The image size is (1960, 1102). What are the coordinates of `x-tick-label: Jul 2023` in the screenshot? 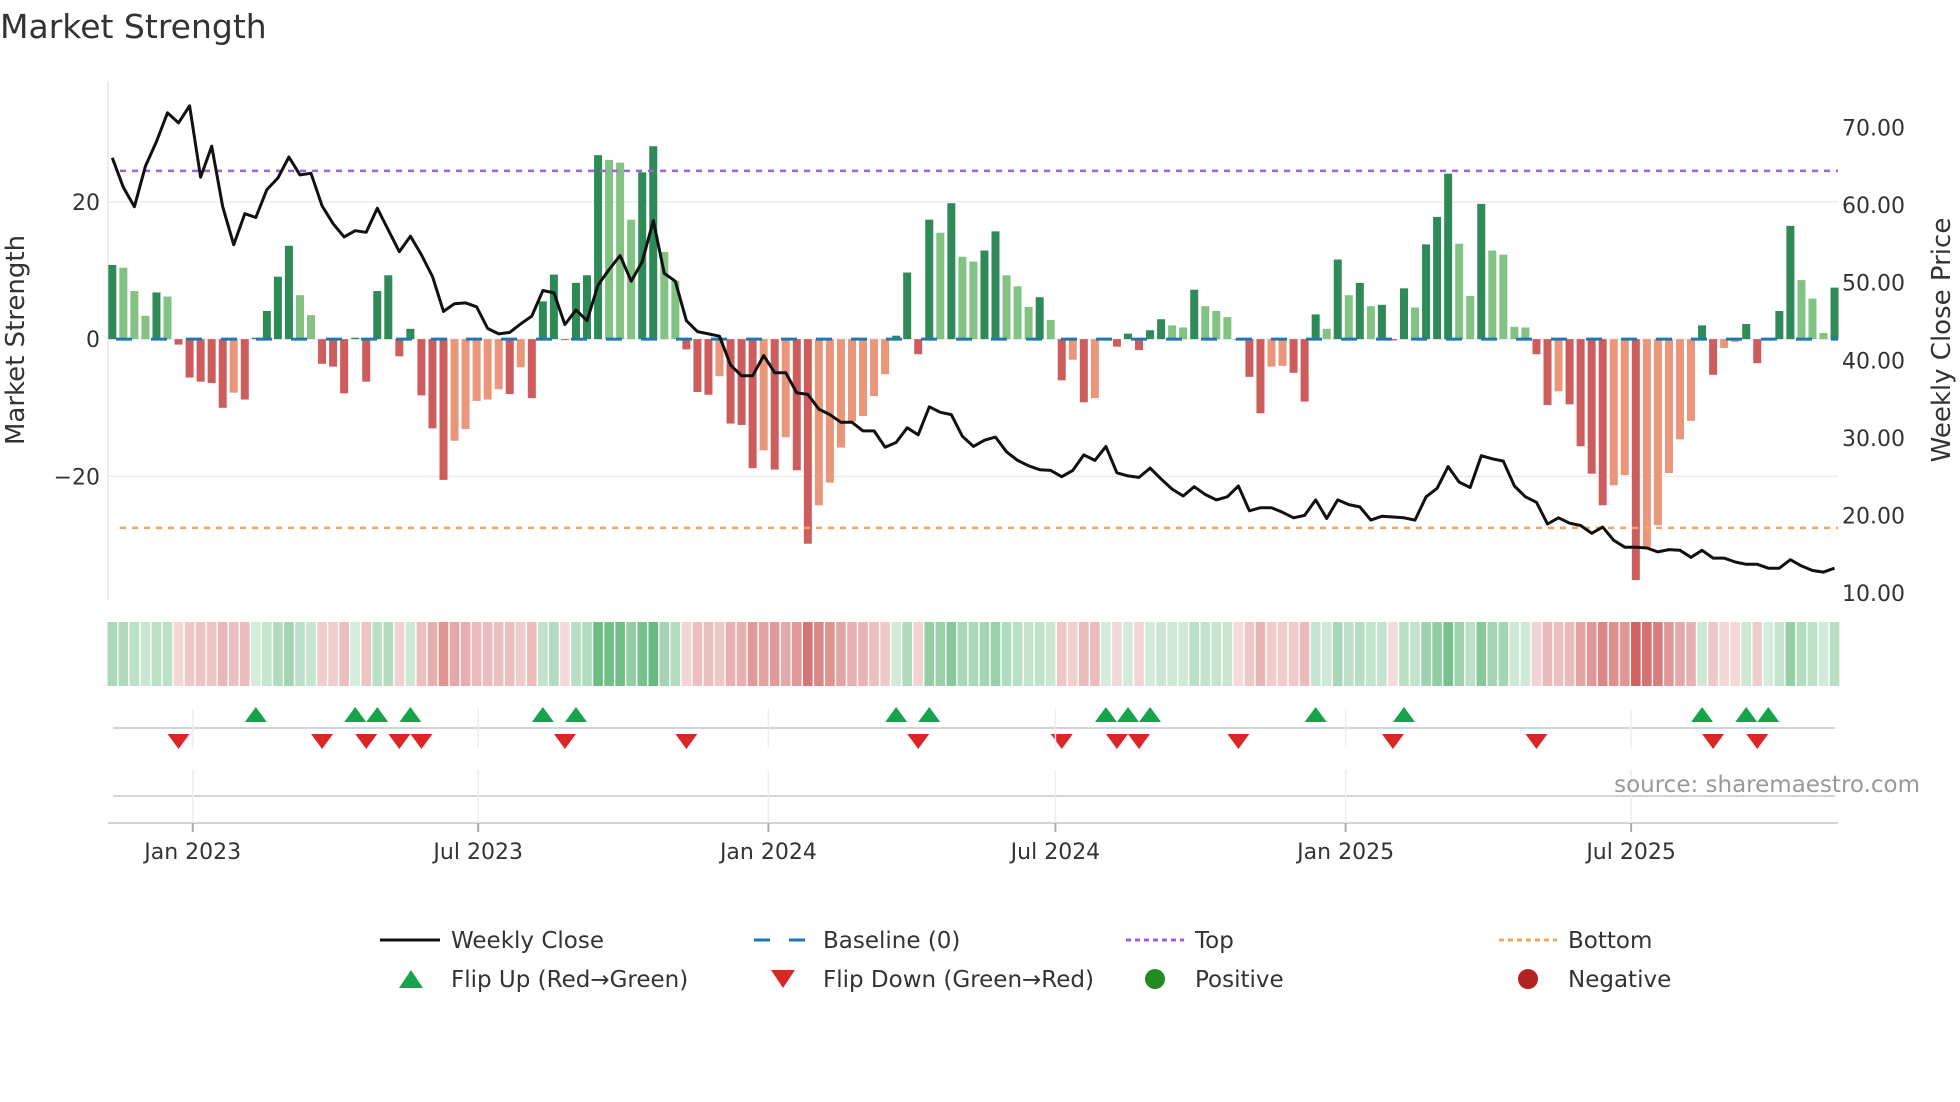 It's located at (477, 852).